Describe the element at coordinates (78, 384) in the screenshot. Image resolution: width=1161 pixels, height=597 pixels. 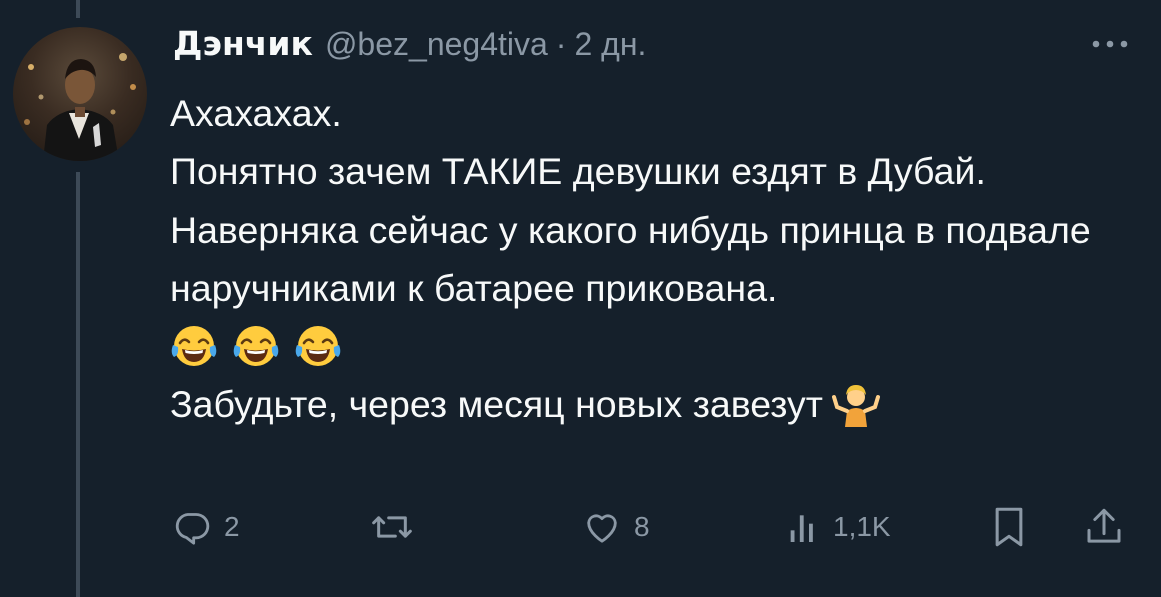
I see `thread-line-bottom` at that location.